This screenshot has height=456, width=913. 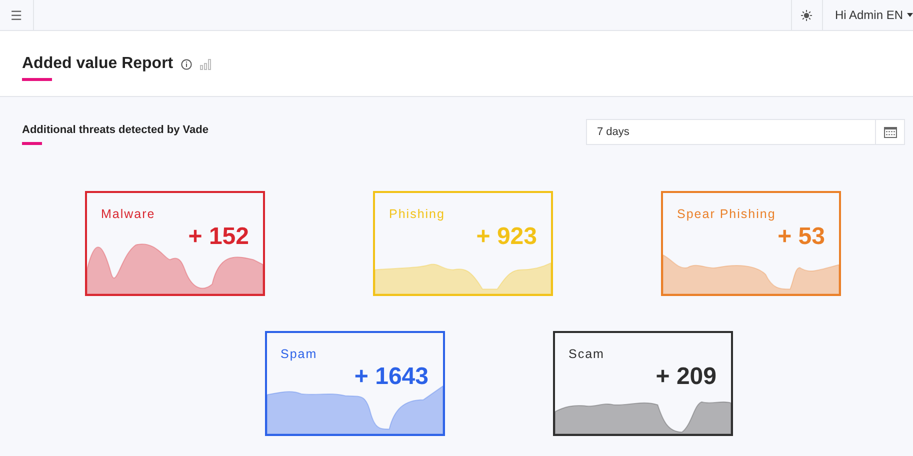 What do you see at coordinates (299, 354) in the screenshot?
I see `card-label: Spam` at bounding box center [299, 354].